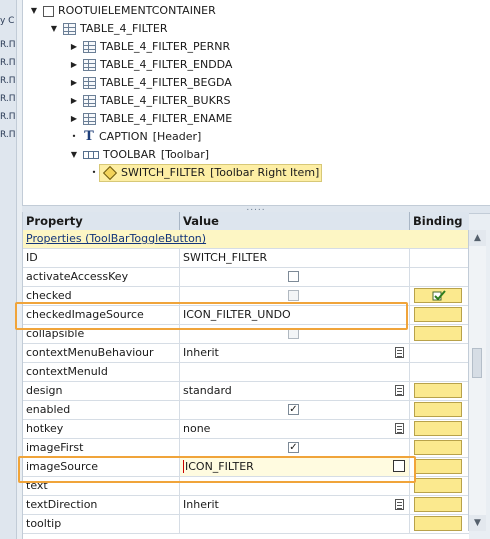 Image resolution: width=490 pixels, height=539 pixels. Describe the element at coordinates (246, 277) in the screenshot. I see `table-row: activateAccessKey` at that location.